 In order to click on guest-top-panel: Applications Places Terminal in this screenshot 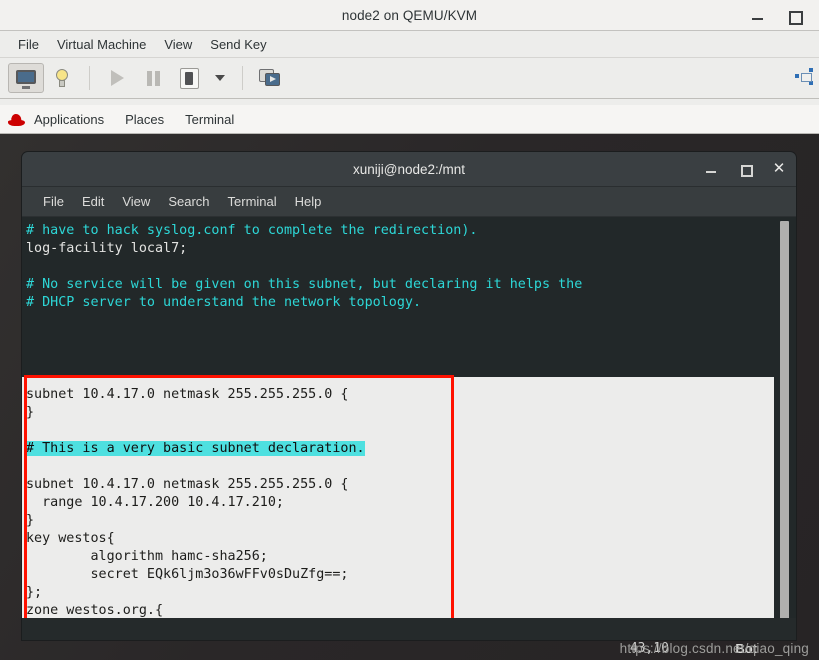, I will do `click(409, 119)`.